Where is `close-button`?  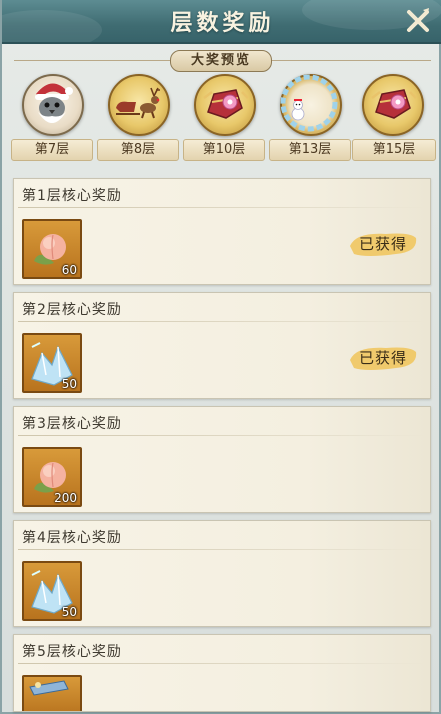 close-button is located at coordinates (418, 21).